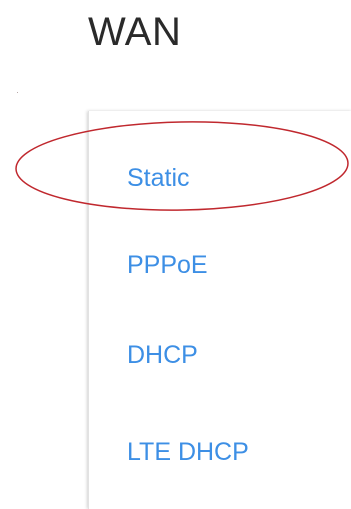 Image resolution: width=351 pixels, height=509 pixels. Describe the element at coordinates (135, 32) in the screenshot. I see `page-title: WAN` at that location.